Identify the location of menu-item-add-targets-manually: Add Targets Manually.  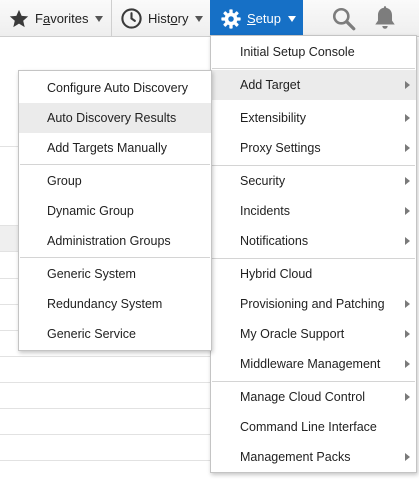
(115, 148).